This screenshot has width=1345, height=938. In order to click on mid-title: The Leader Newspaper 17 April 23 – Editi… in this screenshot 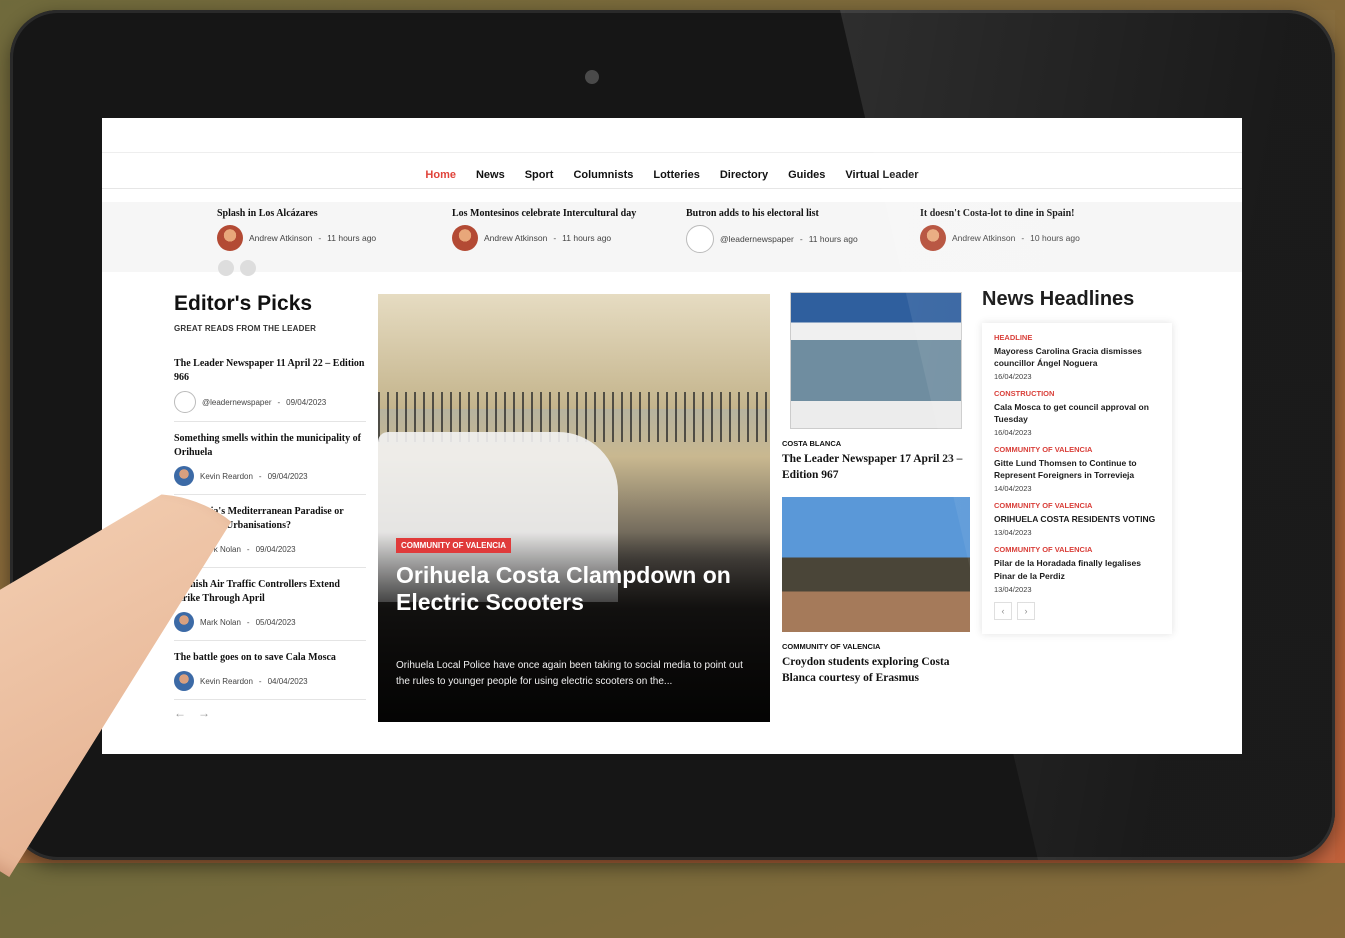, I will do `click(877, 467)`.